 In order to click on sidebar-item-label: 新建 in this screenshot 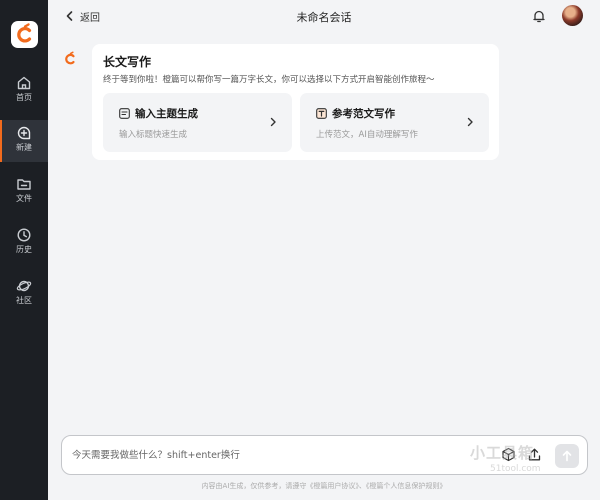, I will do `click(24, 147)`.